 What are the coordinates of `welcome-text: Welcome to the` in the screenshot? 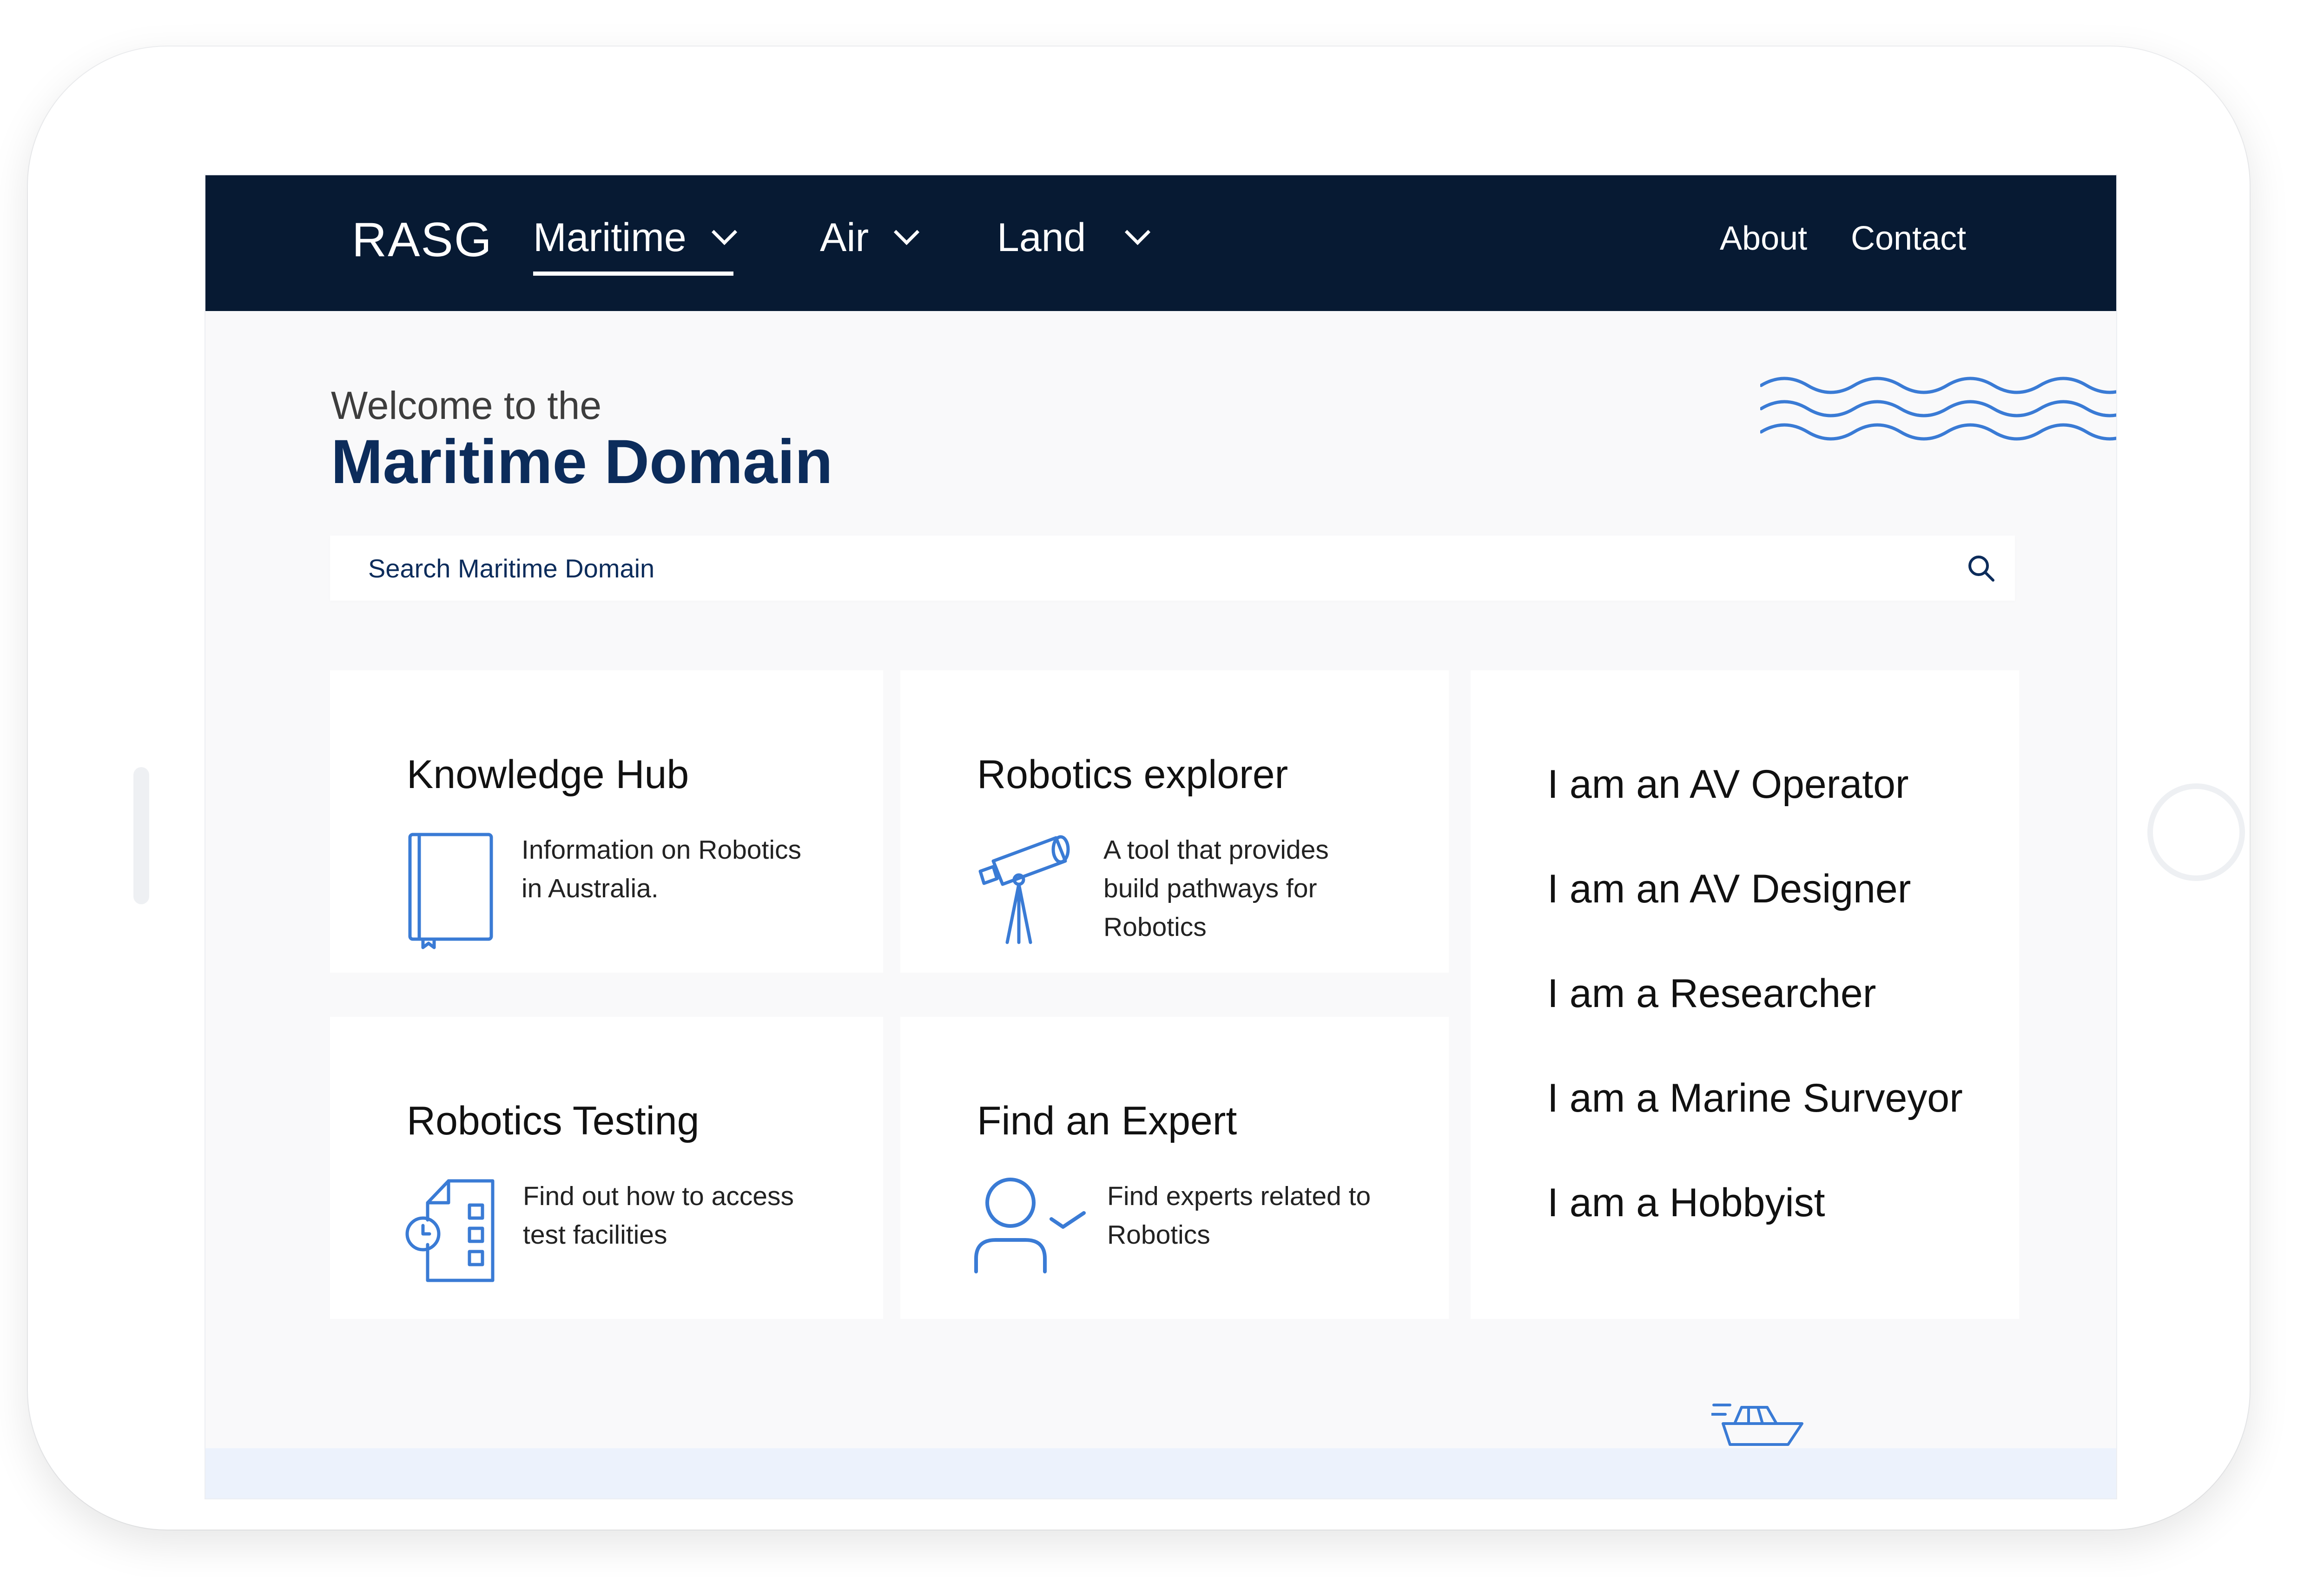 It's located at (466, 405).